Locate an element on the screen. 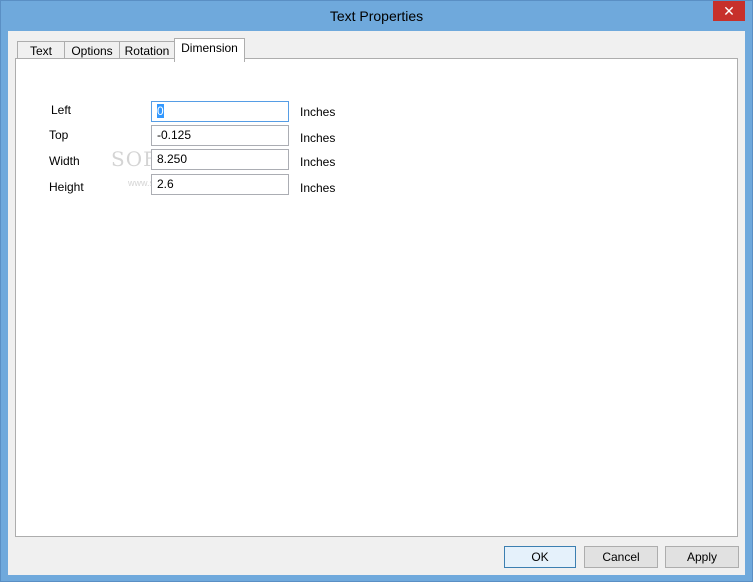  top-label: Top is located at coordinates (59, 135).